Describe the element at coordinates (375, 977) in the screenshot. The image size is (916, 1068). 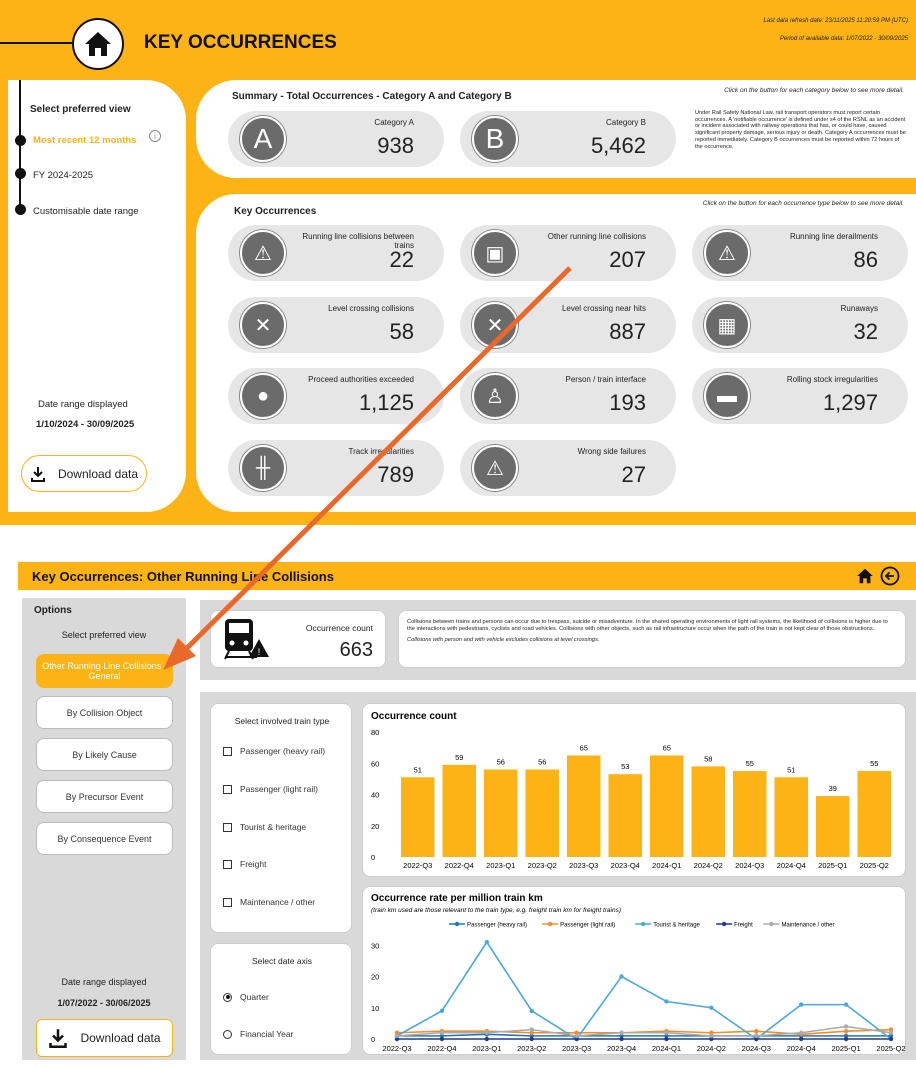
I see `y-tick-label: 20` at that location.